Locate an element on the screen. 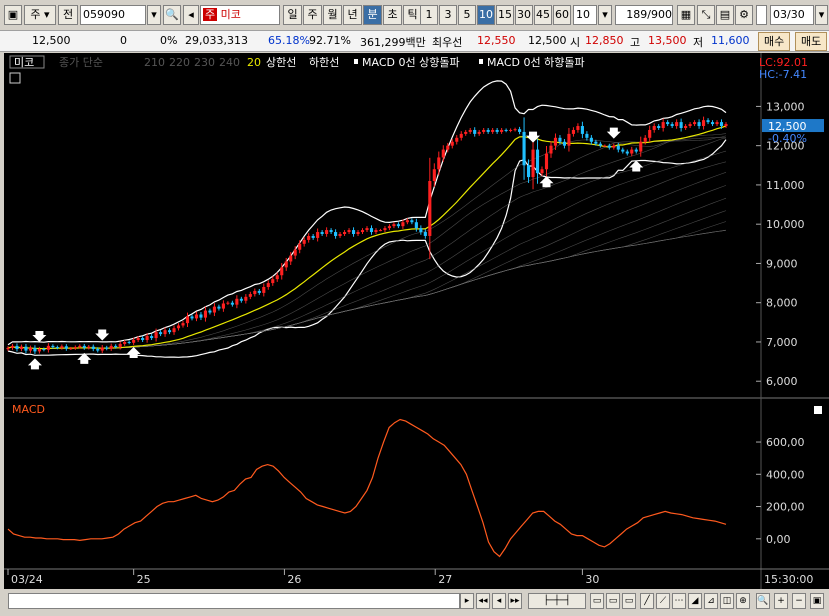  draw-tool-2-icon: ⟋ is located at coordinates (663, 601).